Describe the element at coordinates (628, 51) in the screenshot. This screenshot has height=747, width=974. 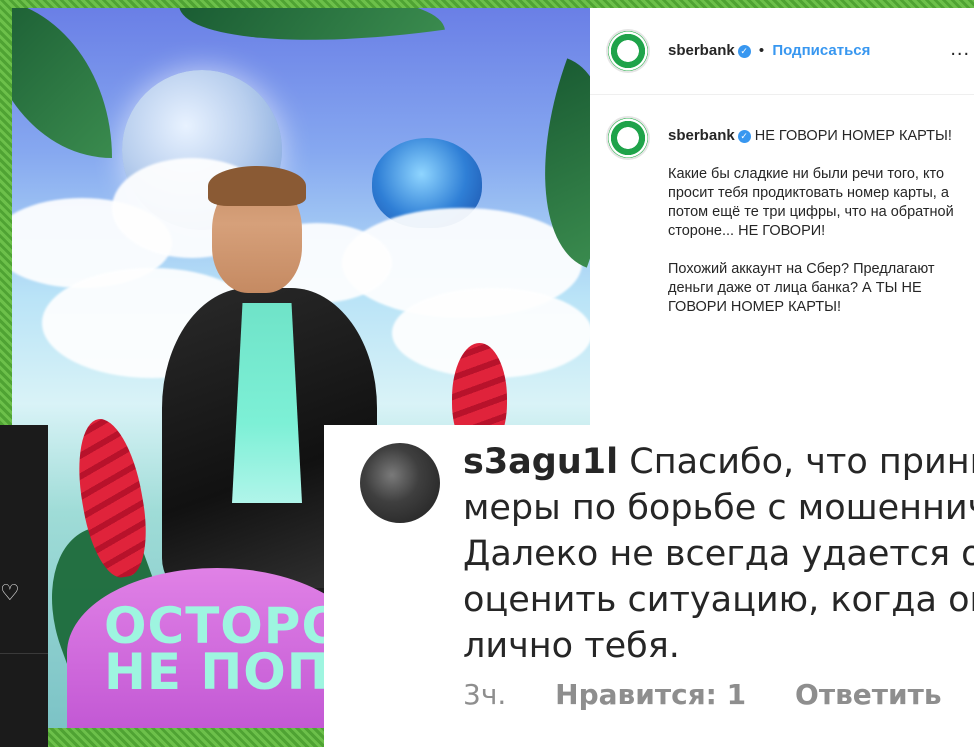
I see `sberbank-avatar` at that location.